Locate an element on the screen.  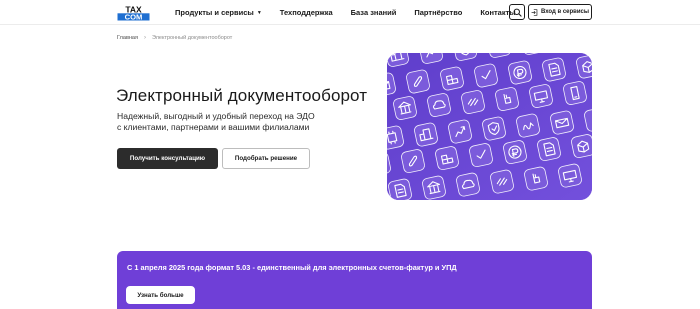
nav-item-knowledge-base: База знаний is located at coordinates (374, 12).